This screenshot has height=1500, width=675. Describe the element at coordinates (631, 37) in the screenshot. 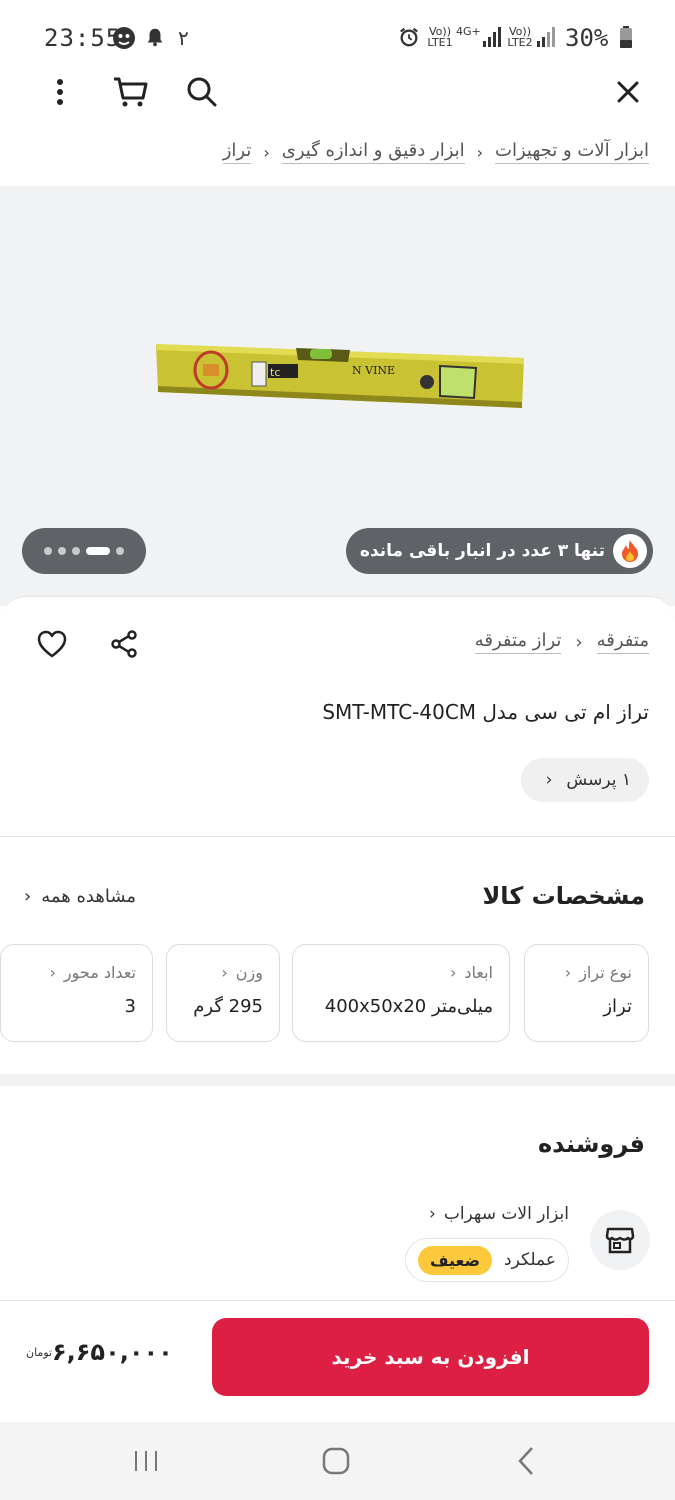

I see `battery-icon` at that location.